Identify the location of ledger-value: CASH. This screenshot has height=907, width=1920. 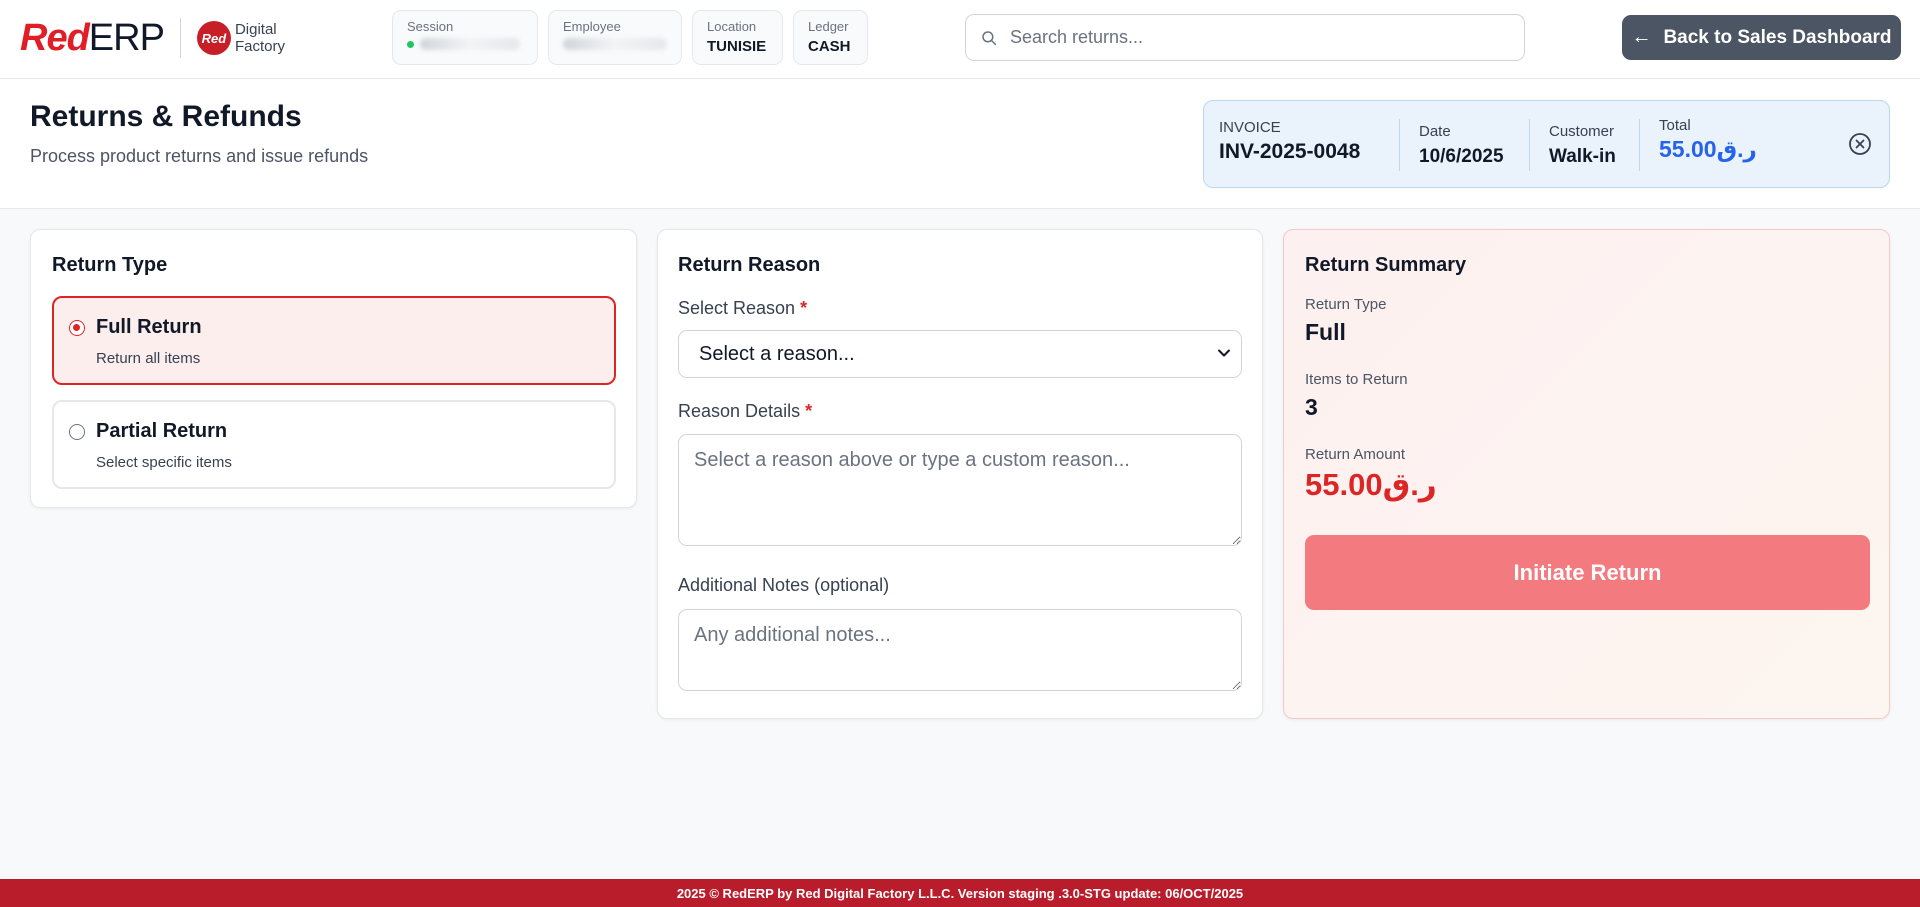
(829, 46).